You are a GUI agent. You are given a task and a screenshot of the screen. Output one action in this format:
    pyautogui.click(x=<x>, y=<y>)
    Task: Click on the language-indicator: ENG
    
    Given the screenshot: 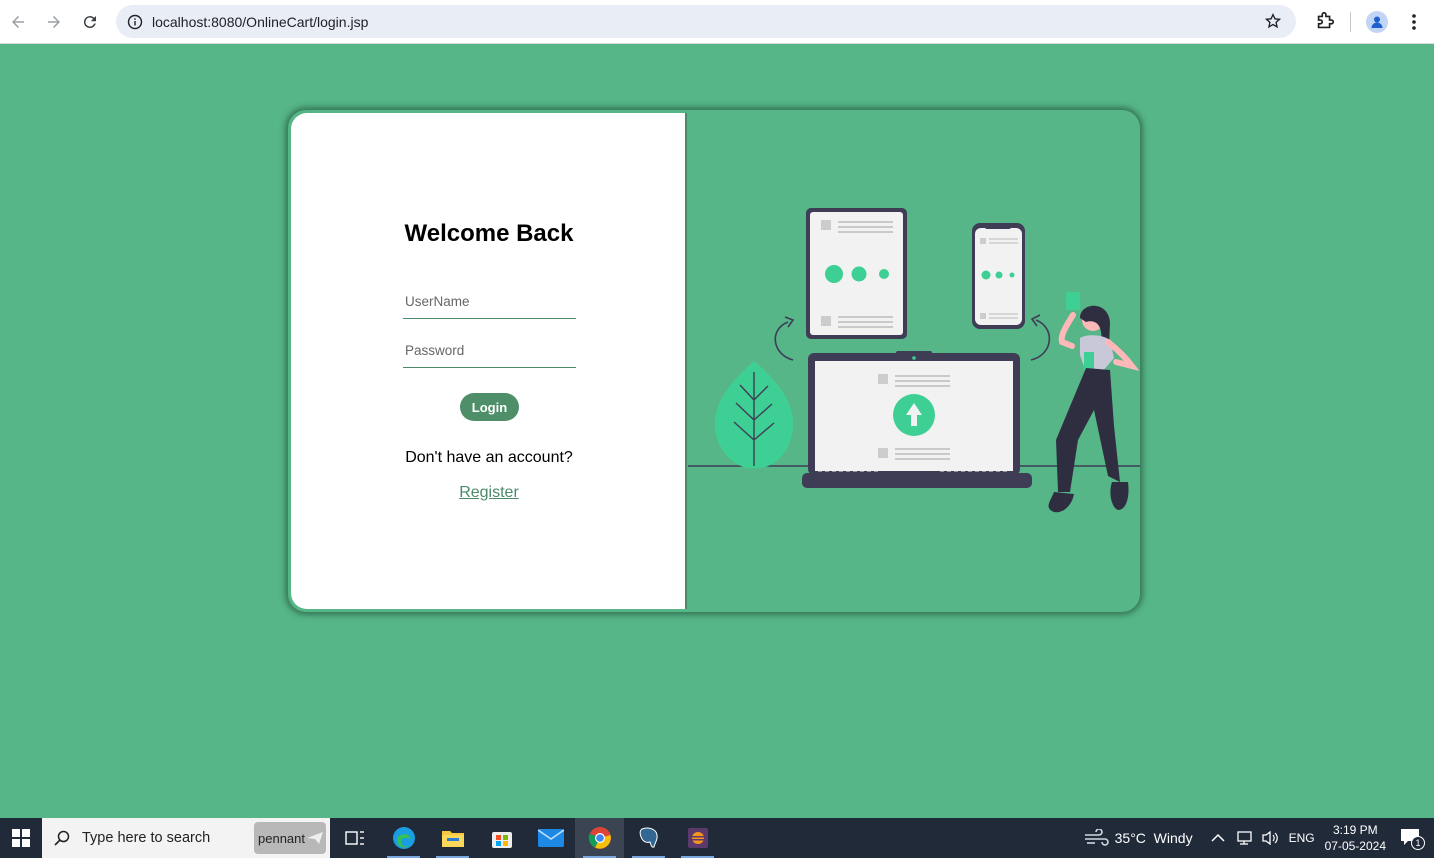 What is the action you would take?
    pyautogui.click(x=1302, y=838)
    